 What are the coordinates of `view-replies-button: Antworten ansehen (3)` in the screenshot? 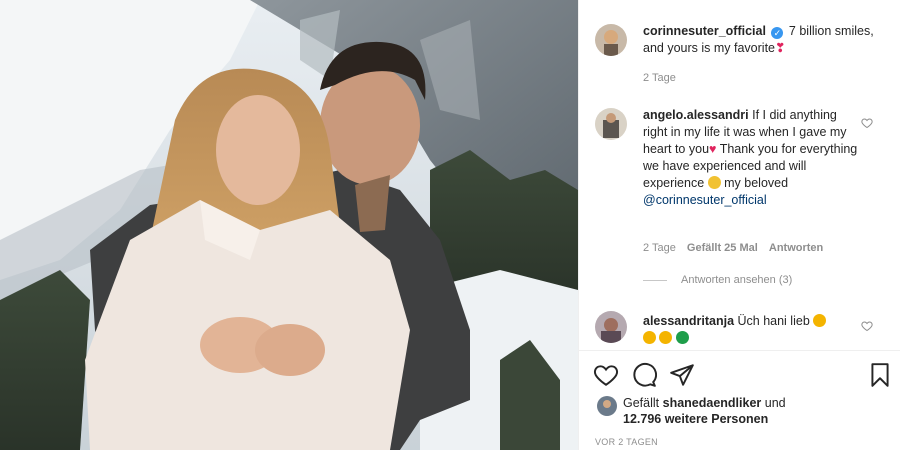 It's located at (717, 280).